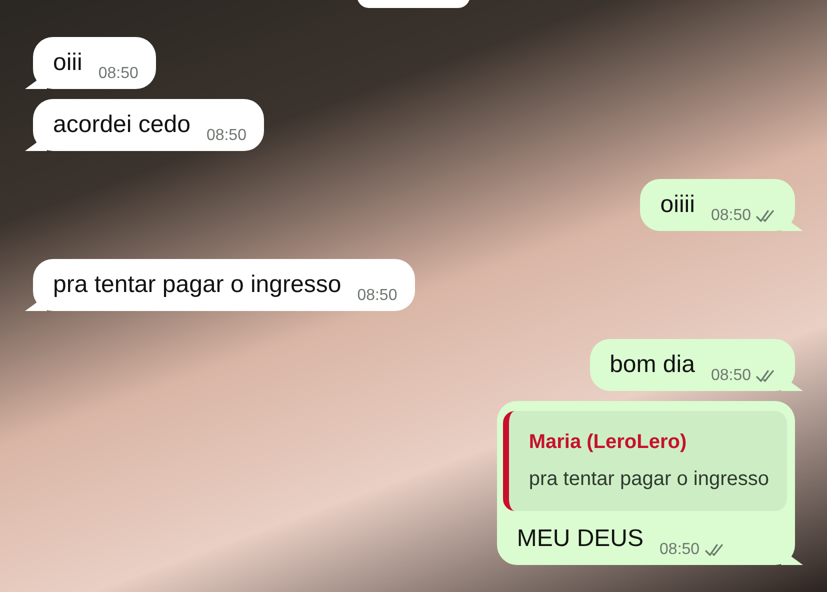 This screenshot has width=827, height=592. I want to click on message-text: bom dia, so click(652, 365).